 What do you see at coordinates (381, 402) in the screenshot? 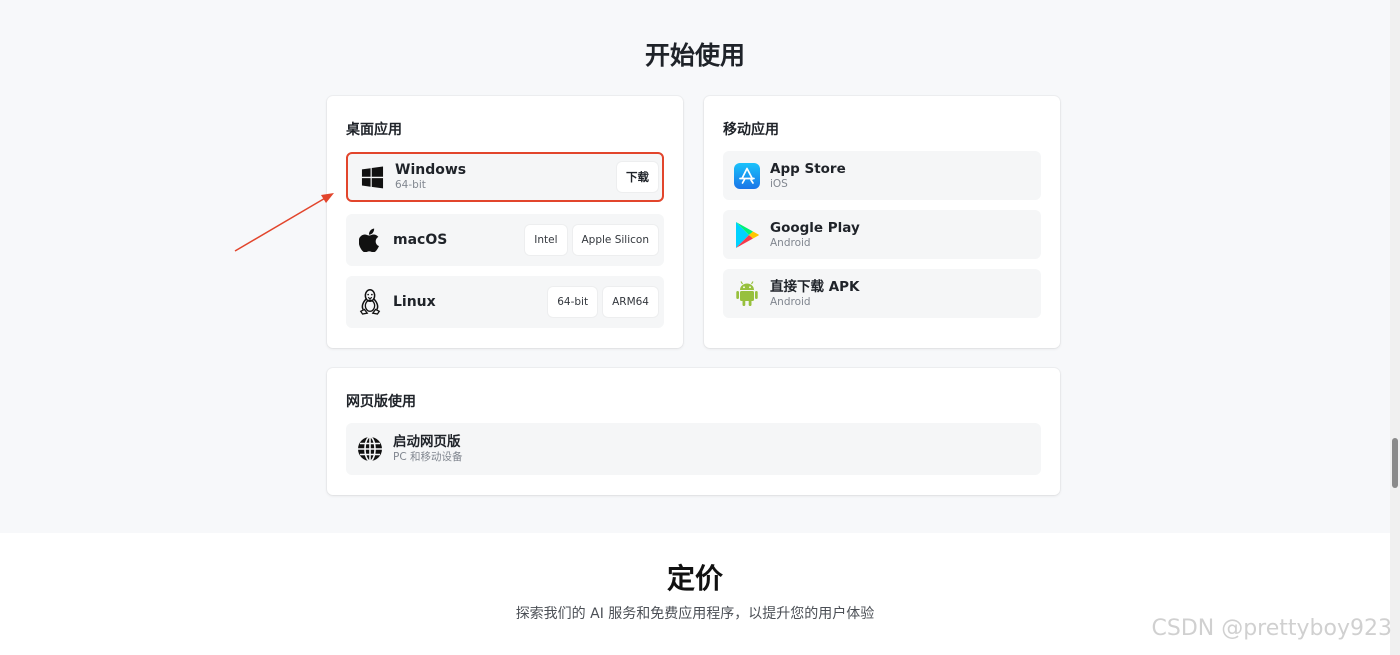
I see `web-card-title: 网页版使用` at bounding box center [381, 402].